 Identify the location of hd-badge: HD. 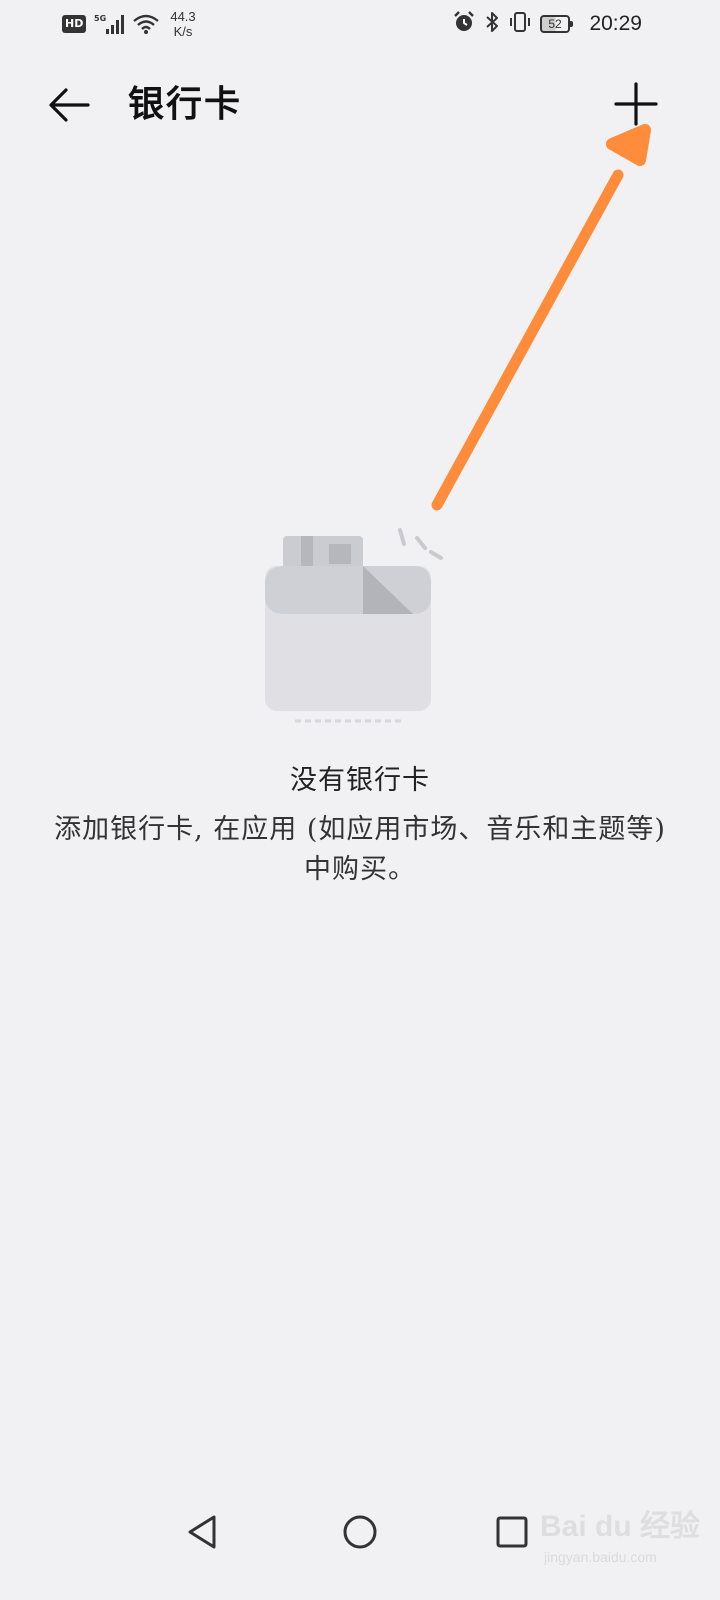
(74, 24).